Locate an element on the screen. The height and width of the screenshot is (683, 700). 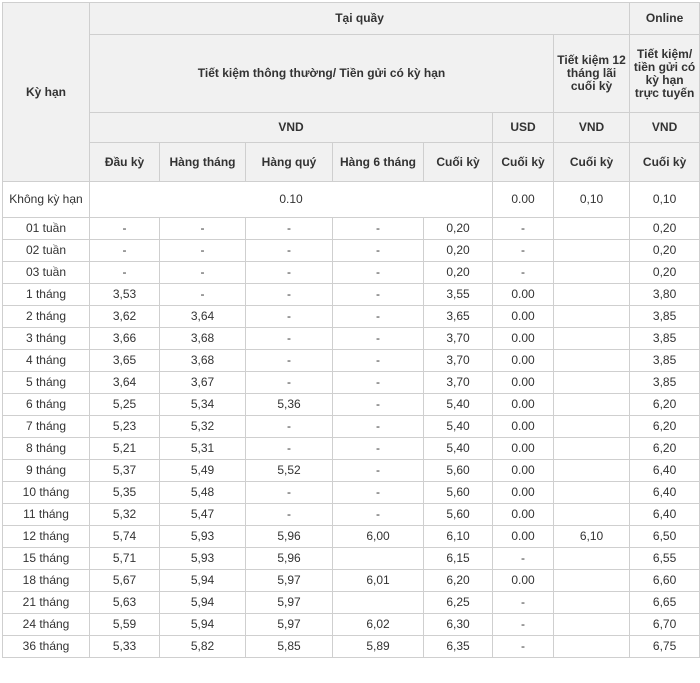
rate-online-maturity: 3,85 is located at coordinates (664, 338).